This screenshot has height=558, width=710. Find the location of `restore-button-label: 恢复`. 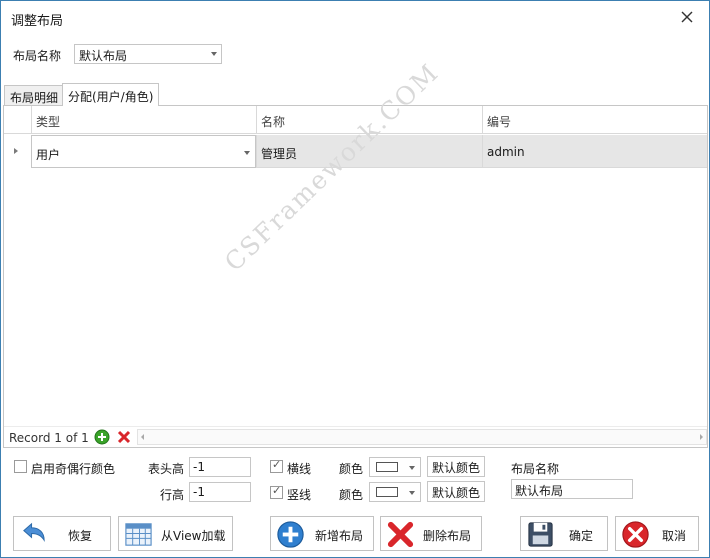

restore-button-label: 恢复 is located at coordinates (80, 536).